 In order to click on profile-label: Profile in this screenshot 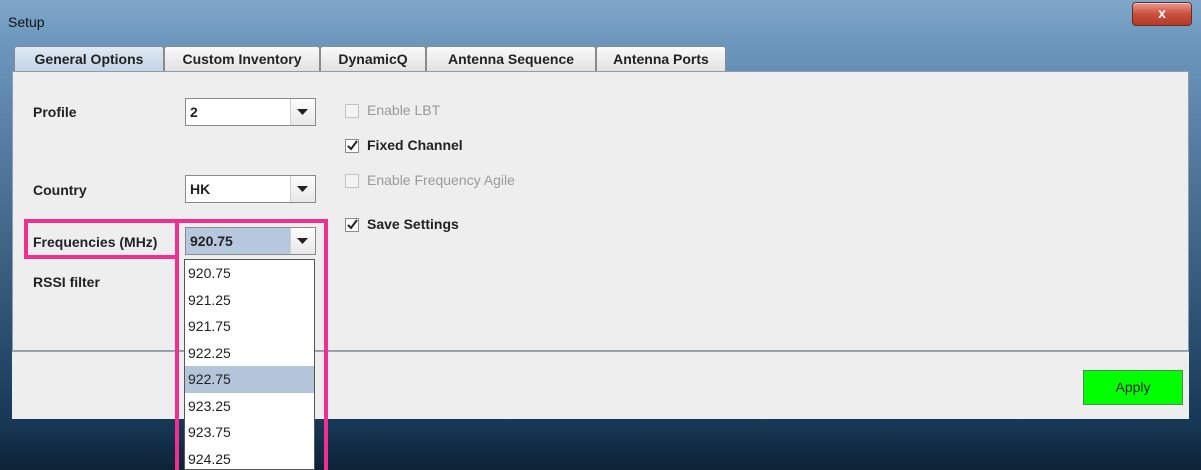, I will do `click(55, 112)`.